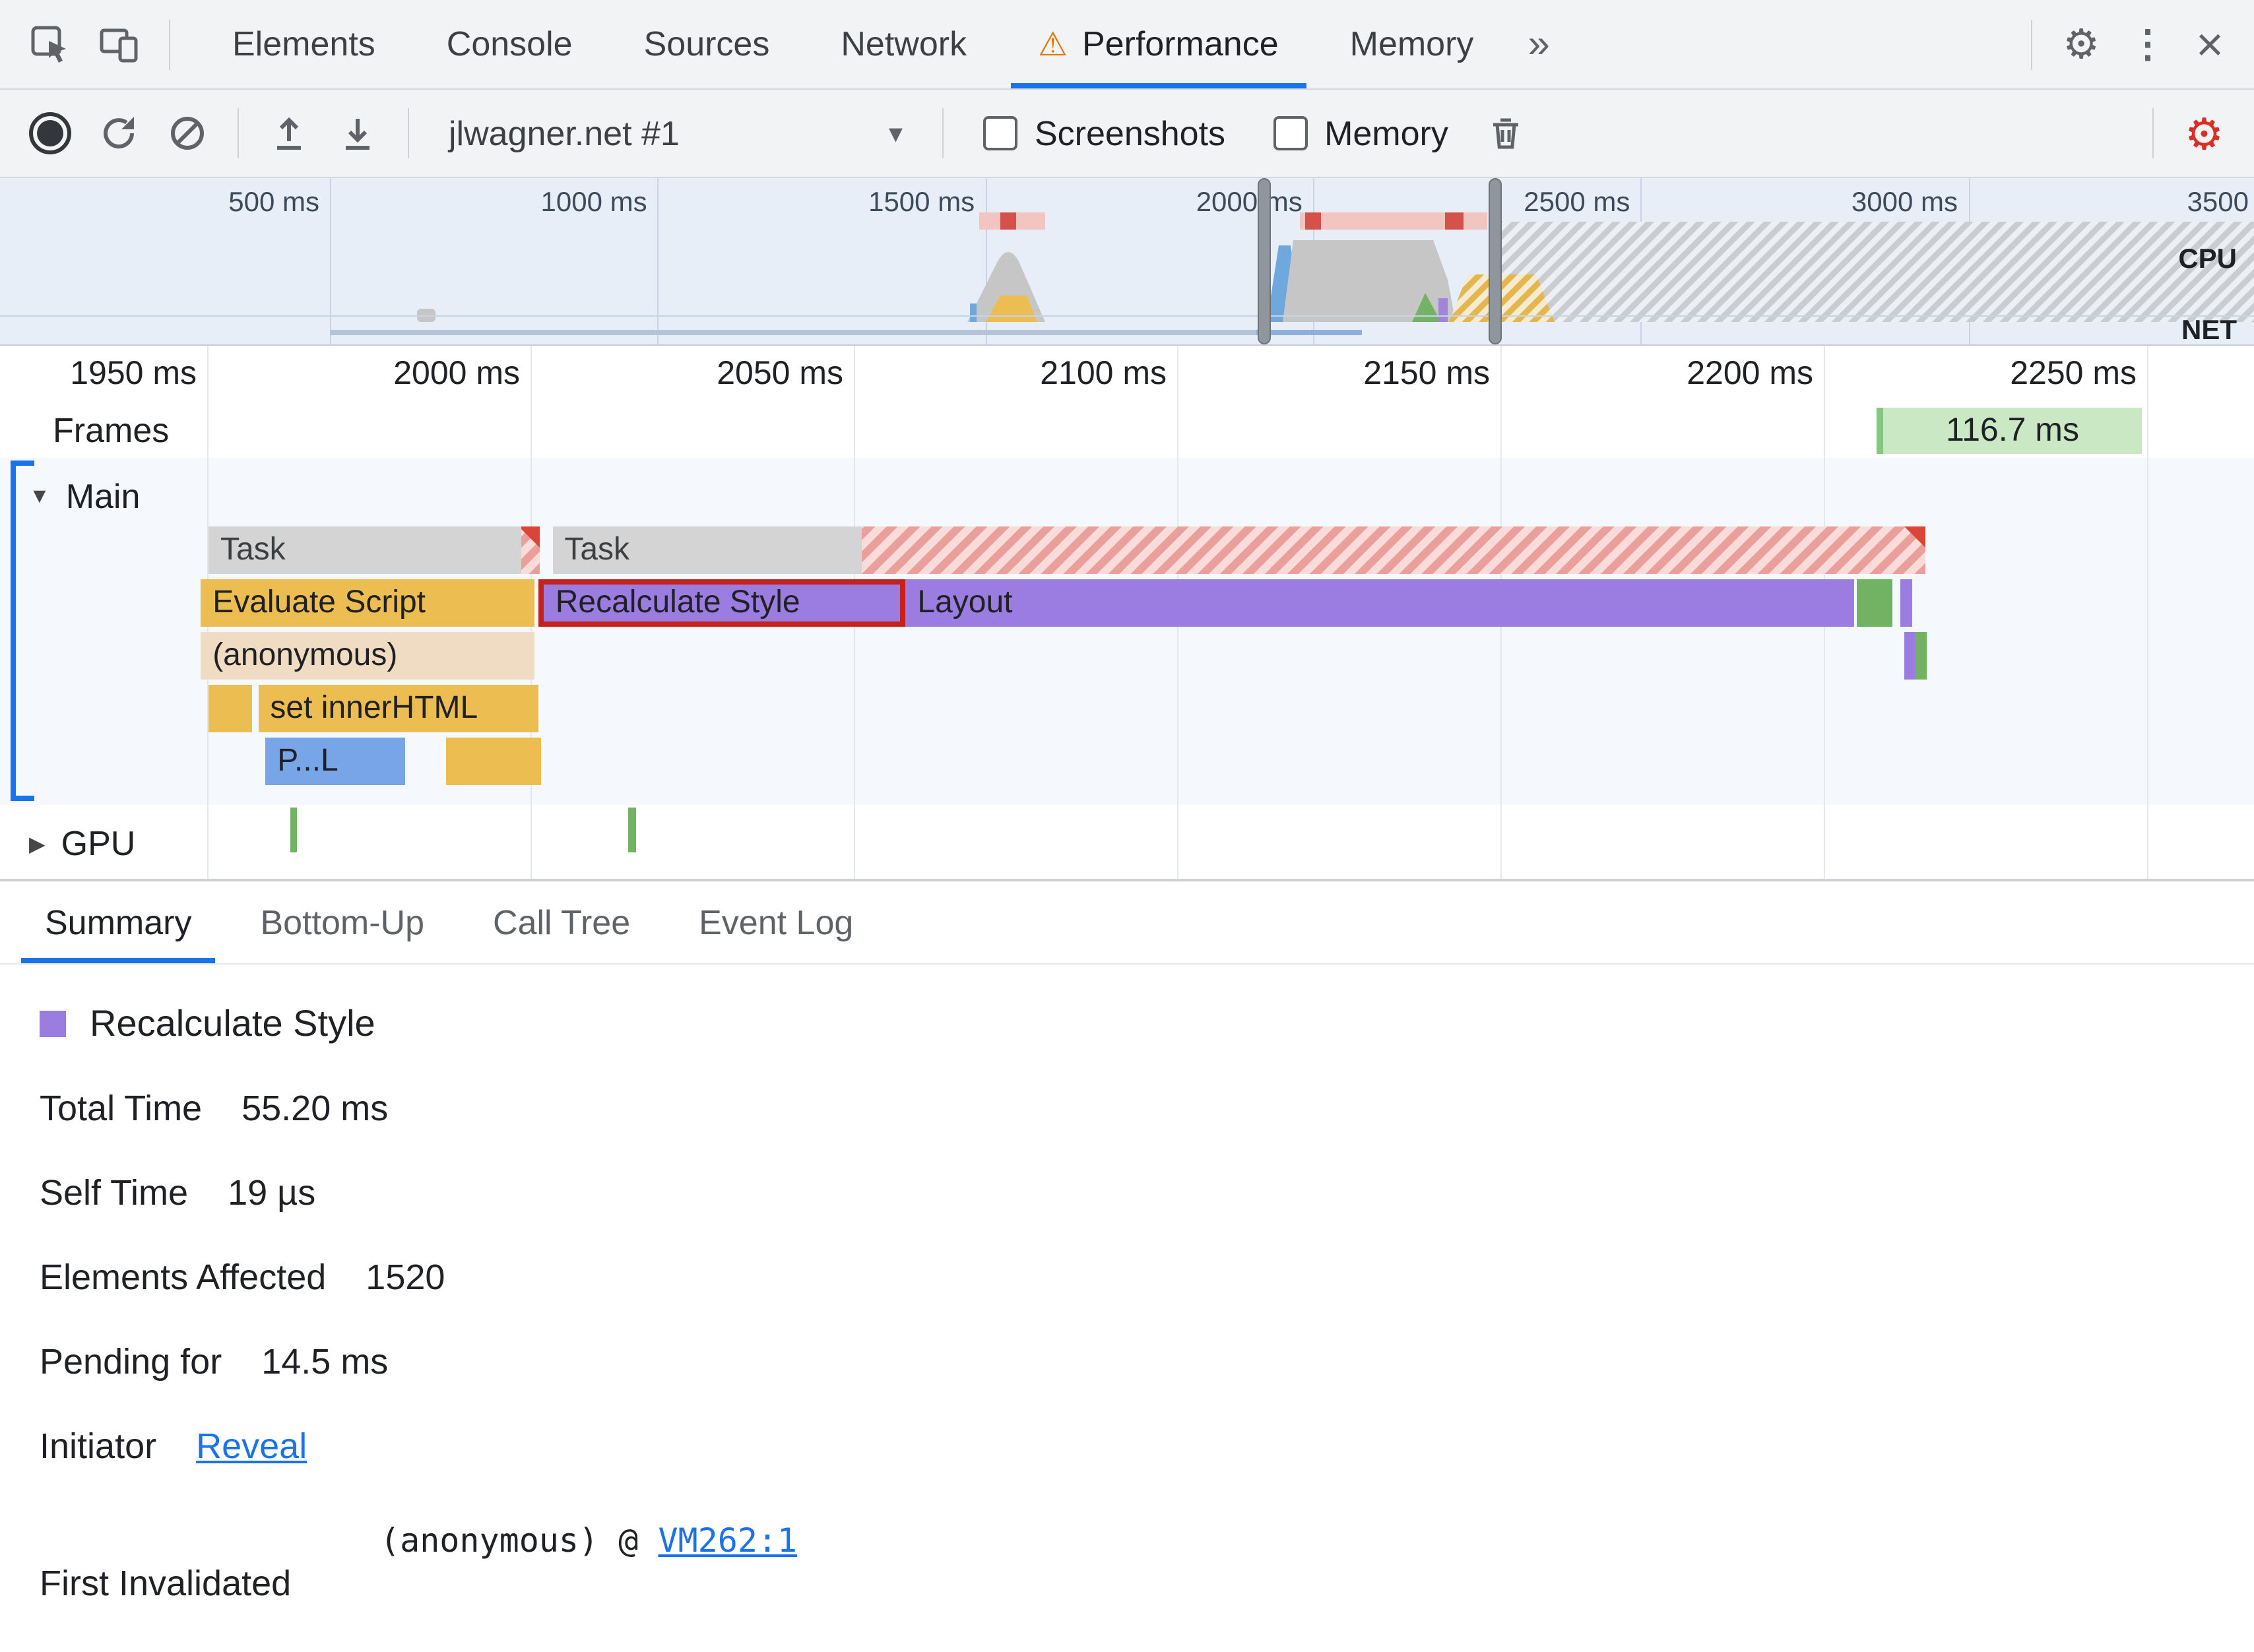 This screenshot has height=1652, width=2254. I want to click on overview-time-label: 1500 ms, so click(921, 202).